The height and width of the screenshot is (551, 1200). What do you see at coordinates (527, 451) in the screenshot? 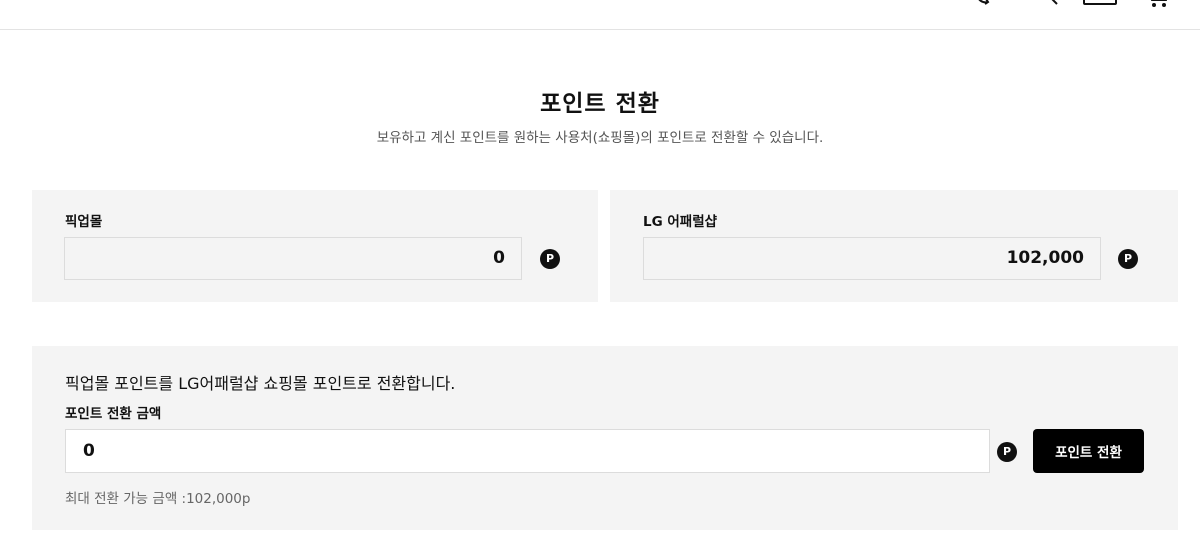
I see `amount-input` at bounding box center [527, 451].